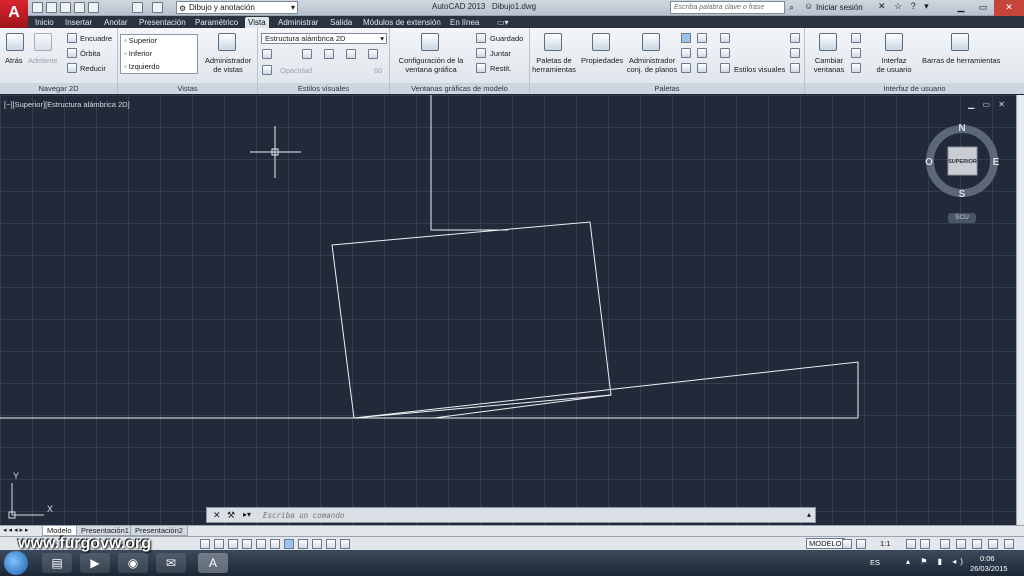 The height and width of the screenshot is (576, 1024). Describe the element at coordinates (553, 42) in the screenshot. I see `tool-palettes-icon` at that location.